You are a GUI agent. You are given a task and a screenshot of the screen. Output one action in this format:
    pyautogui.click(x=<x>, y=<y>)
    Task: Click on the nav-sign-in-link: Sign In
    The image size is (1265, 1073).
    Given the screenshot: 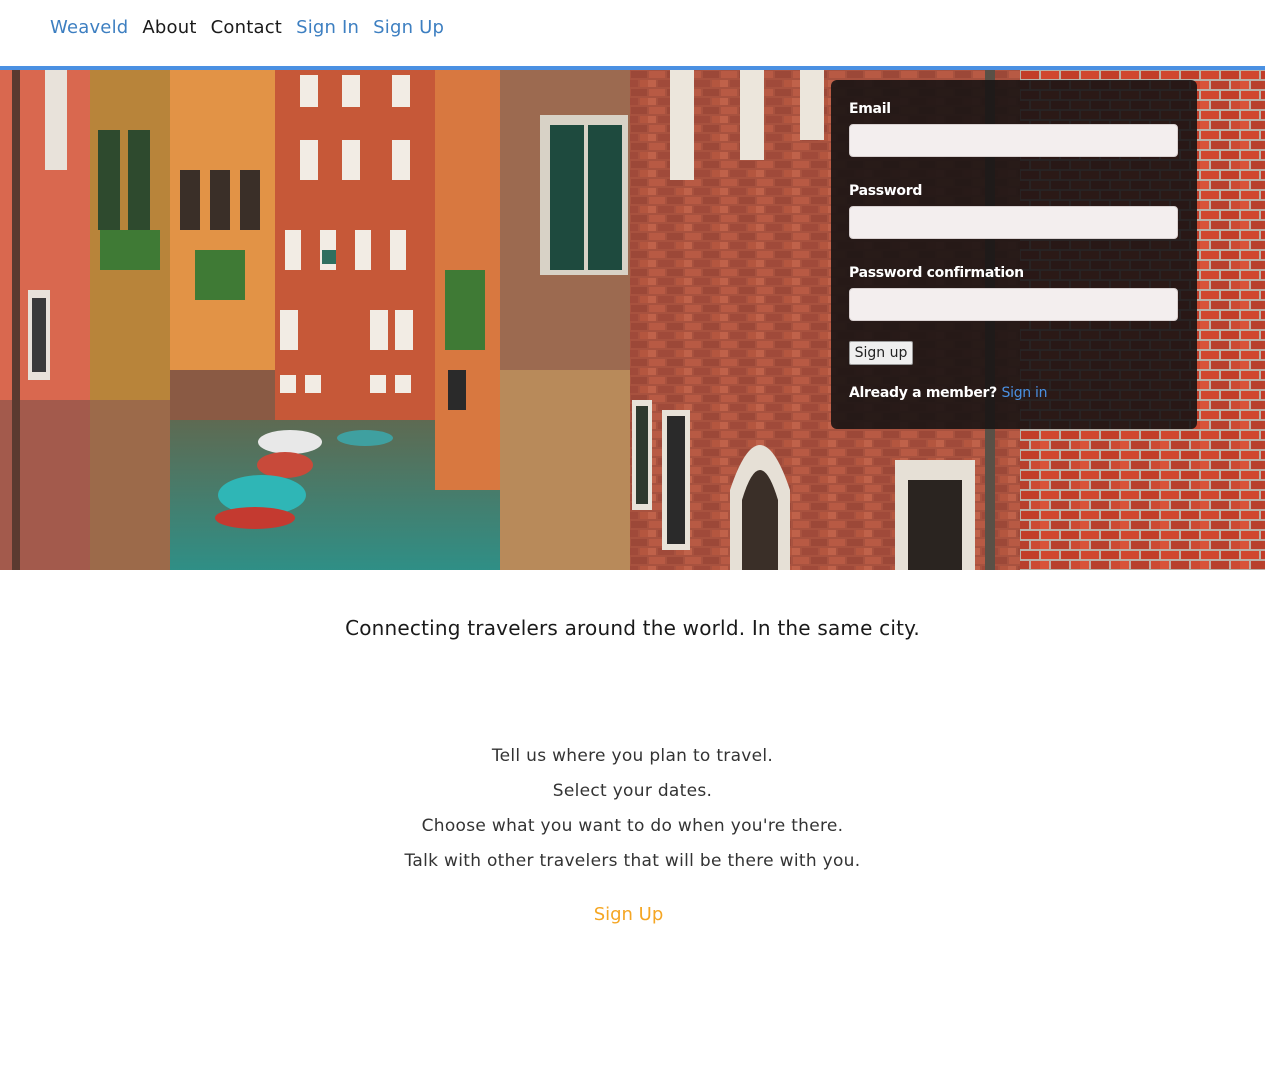 What is the action you would take?
    pyautogui.click(x=327, y=27)
    